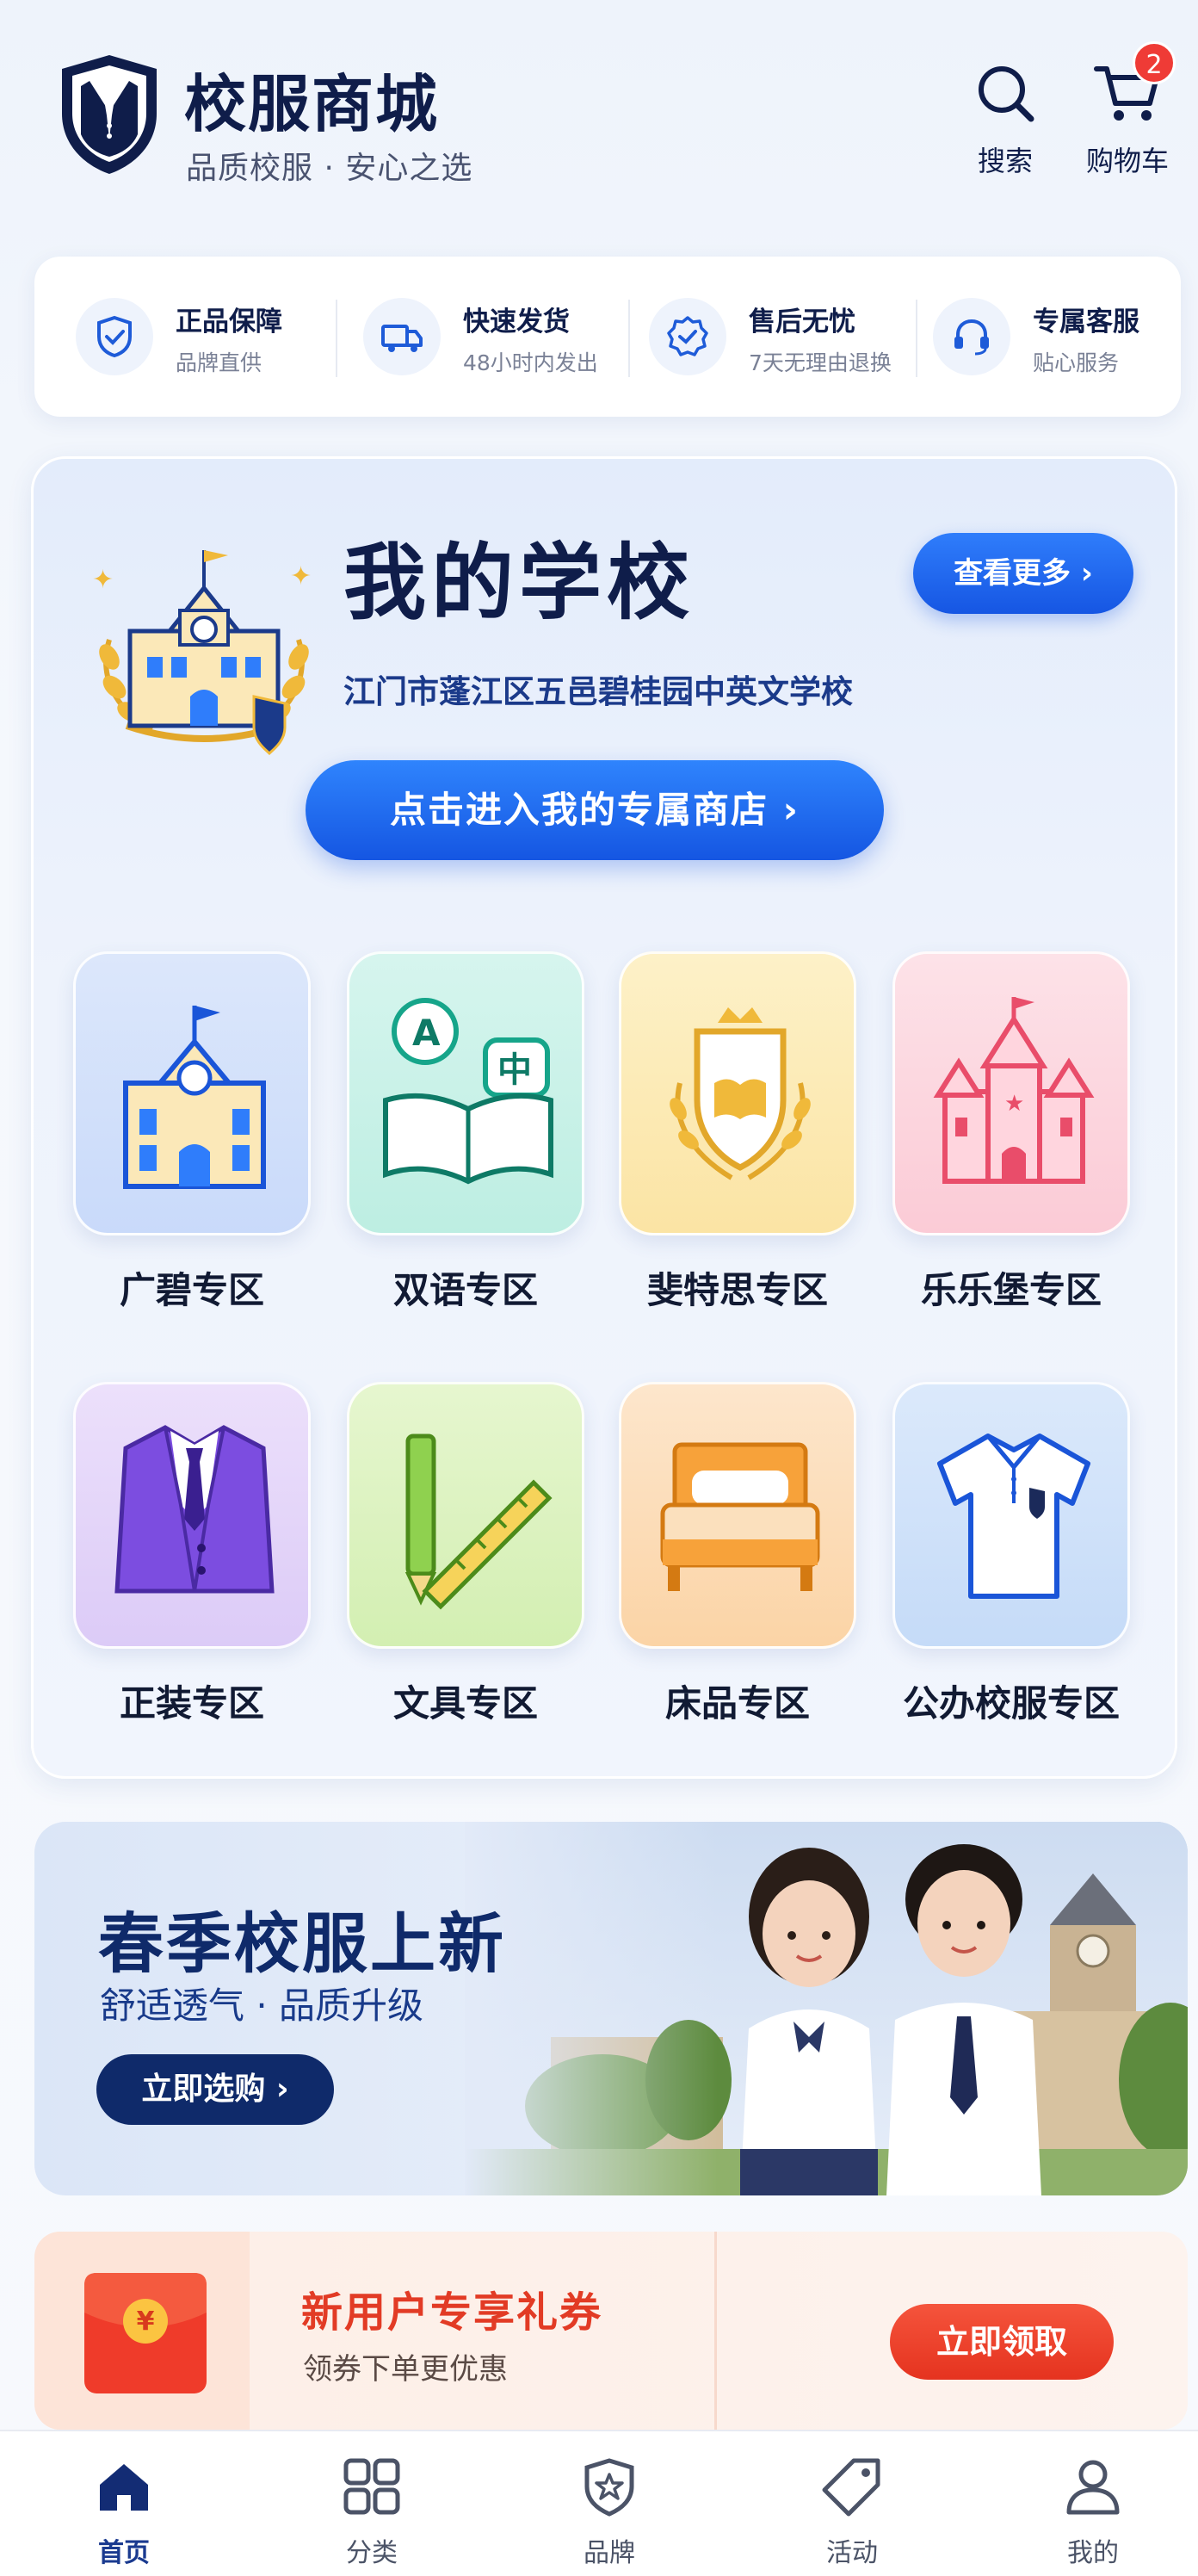  What do you see at coordinates (478, 1522) in the screenshot?
I see `stationery-icon` at bounding box center [478, 1522].